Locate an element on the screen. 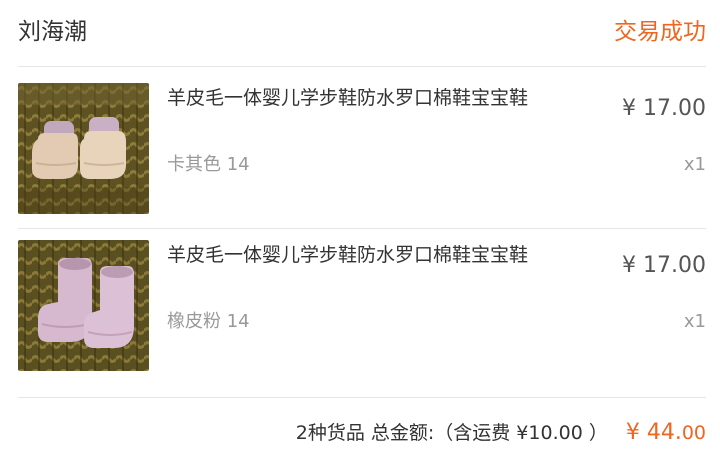 This screenshot has width=720, height=468. order-total-main: ¥ 44. is located at coordinates (653, 432).